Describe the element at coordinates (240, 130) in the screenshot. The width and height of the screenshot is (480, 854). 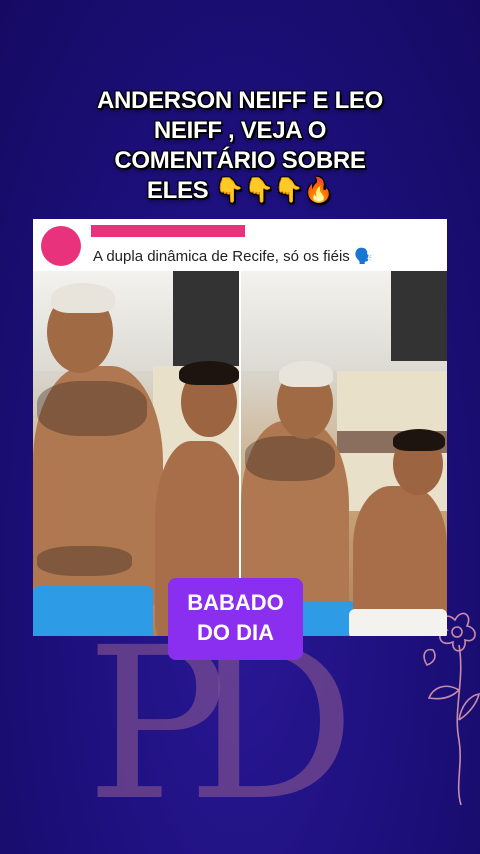
I see `headline-line-2: NEIFF , VEJA O` at that location.